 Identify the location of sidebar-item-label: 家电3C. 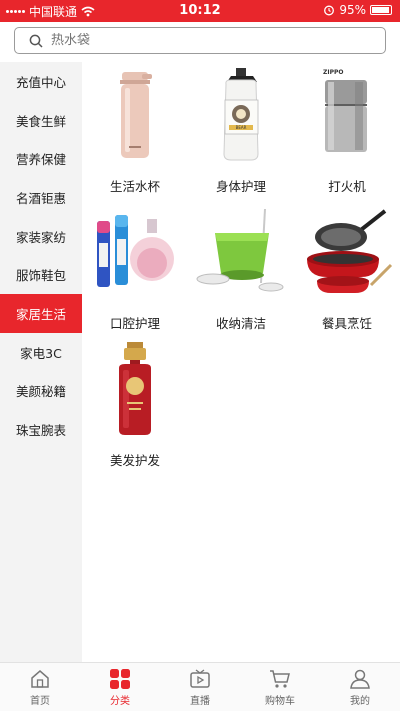
(41, 353).